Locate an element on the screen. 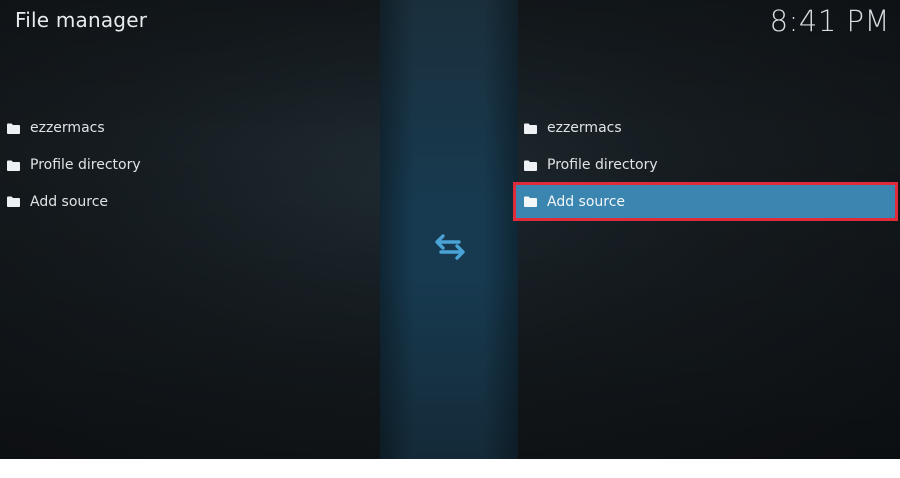 The height and width of the screenshot is (478, 900). left-pane: ezzermacs Profile directory Add source is located at coordinates (190, 165).